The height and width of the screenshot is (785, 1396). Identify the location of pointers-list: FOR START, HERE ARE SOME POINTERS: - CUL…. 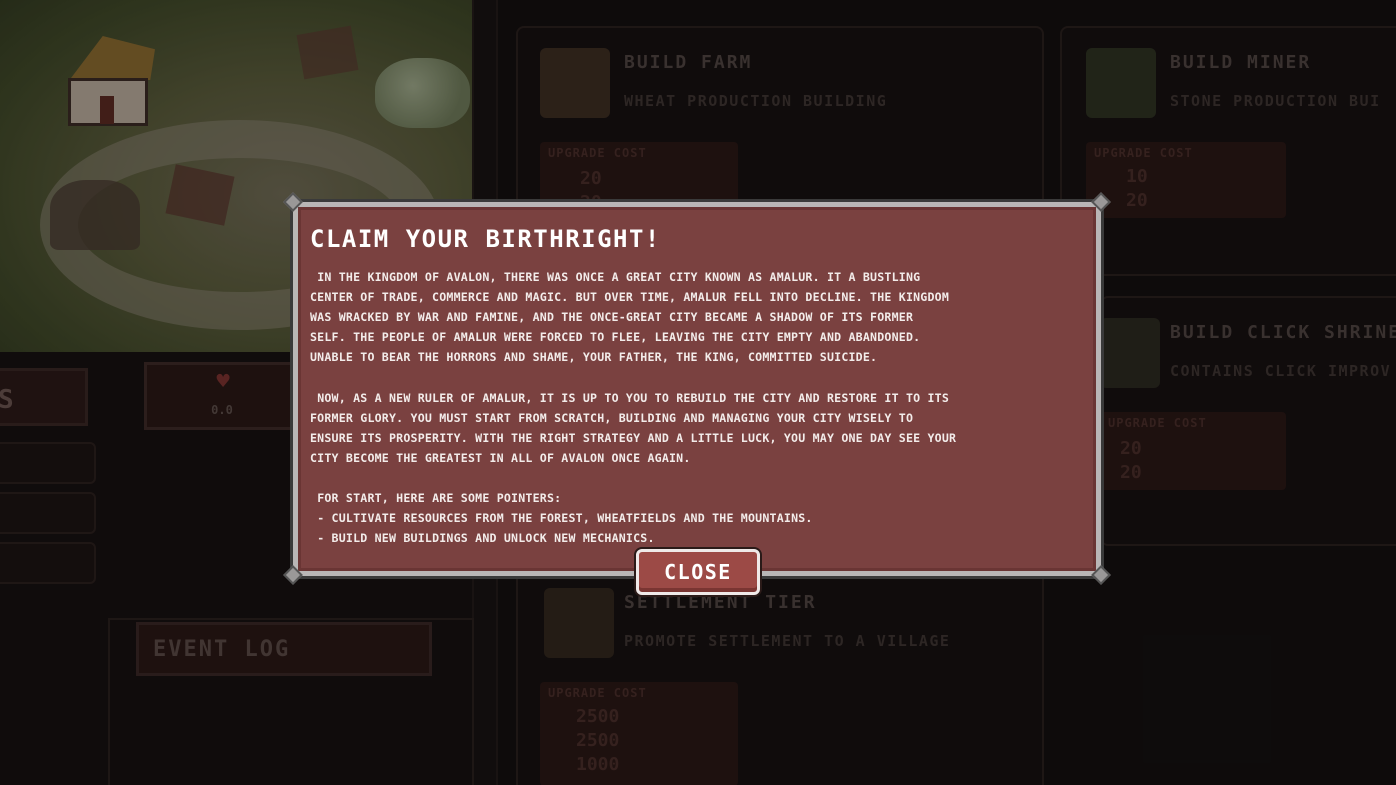
(565, 518).